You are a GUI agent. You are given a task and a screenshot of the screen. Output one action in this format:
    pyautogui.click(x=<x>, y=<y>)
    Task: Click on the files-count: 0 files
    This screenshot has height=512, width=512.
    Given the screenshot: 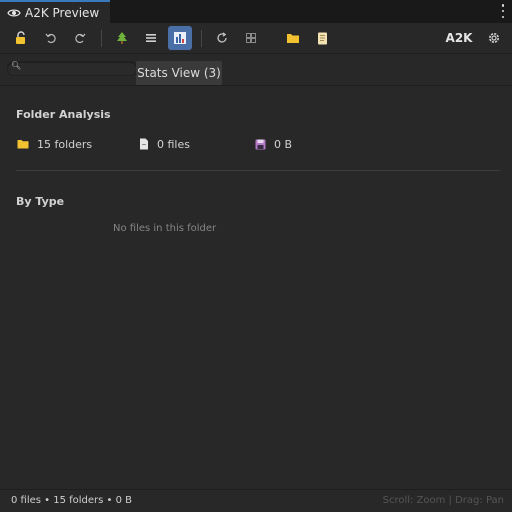 What is the action you would take?
    pyautogui.click(x=173, y=144)
    